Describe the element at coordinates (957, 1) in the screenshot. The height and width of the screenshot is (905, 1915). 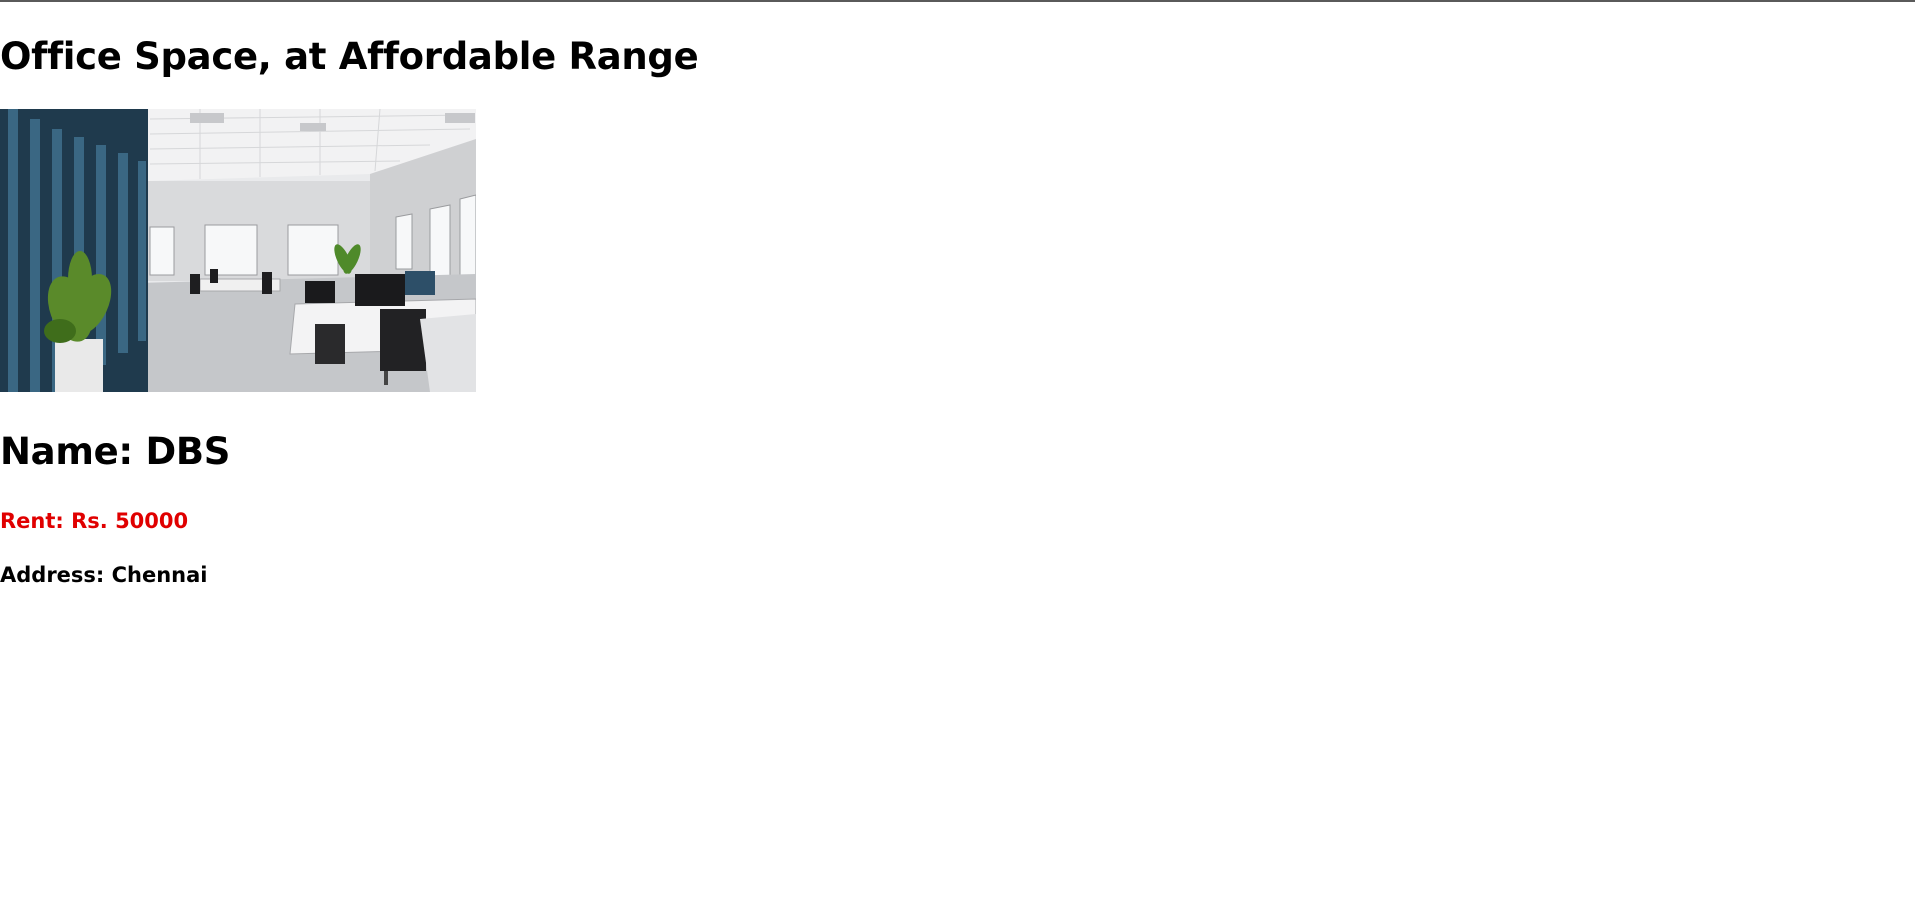
I see `top-divider` at that location.